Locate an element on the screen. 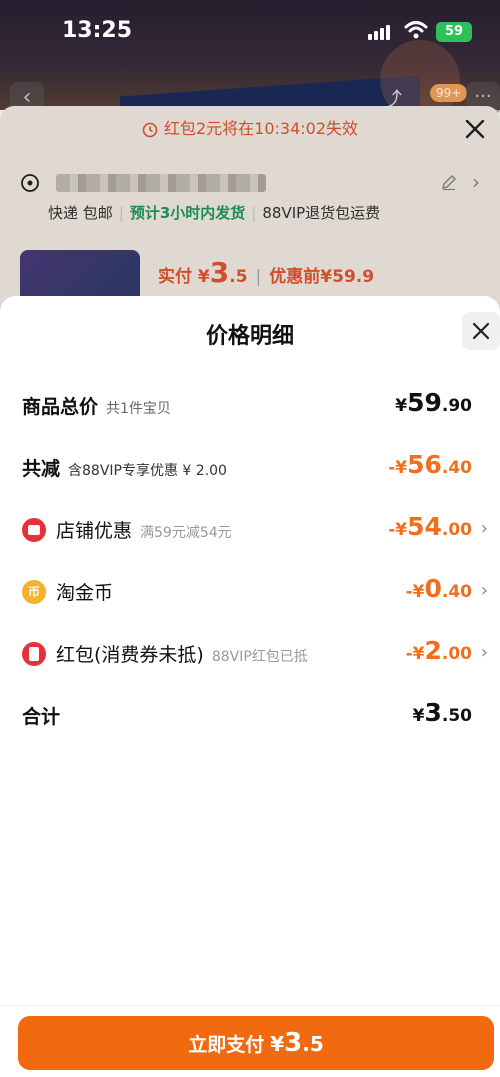  coin-icon: 币 is located at coordinates (34, 592).